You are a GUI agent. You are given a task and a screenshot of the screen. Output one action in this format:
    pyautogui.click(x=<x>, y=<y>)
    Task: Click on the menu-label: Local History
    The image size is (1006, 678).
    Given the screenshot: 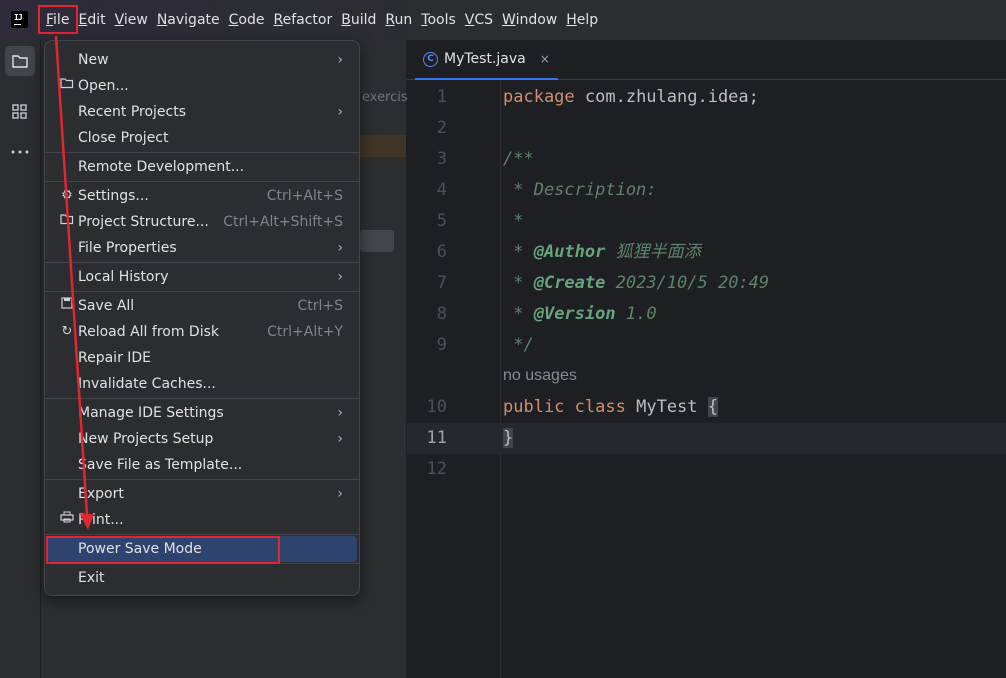 What is the action you would take?
    pyautogui.click(x=123, y=277)
    